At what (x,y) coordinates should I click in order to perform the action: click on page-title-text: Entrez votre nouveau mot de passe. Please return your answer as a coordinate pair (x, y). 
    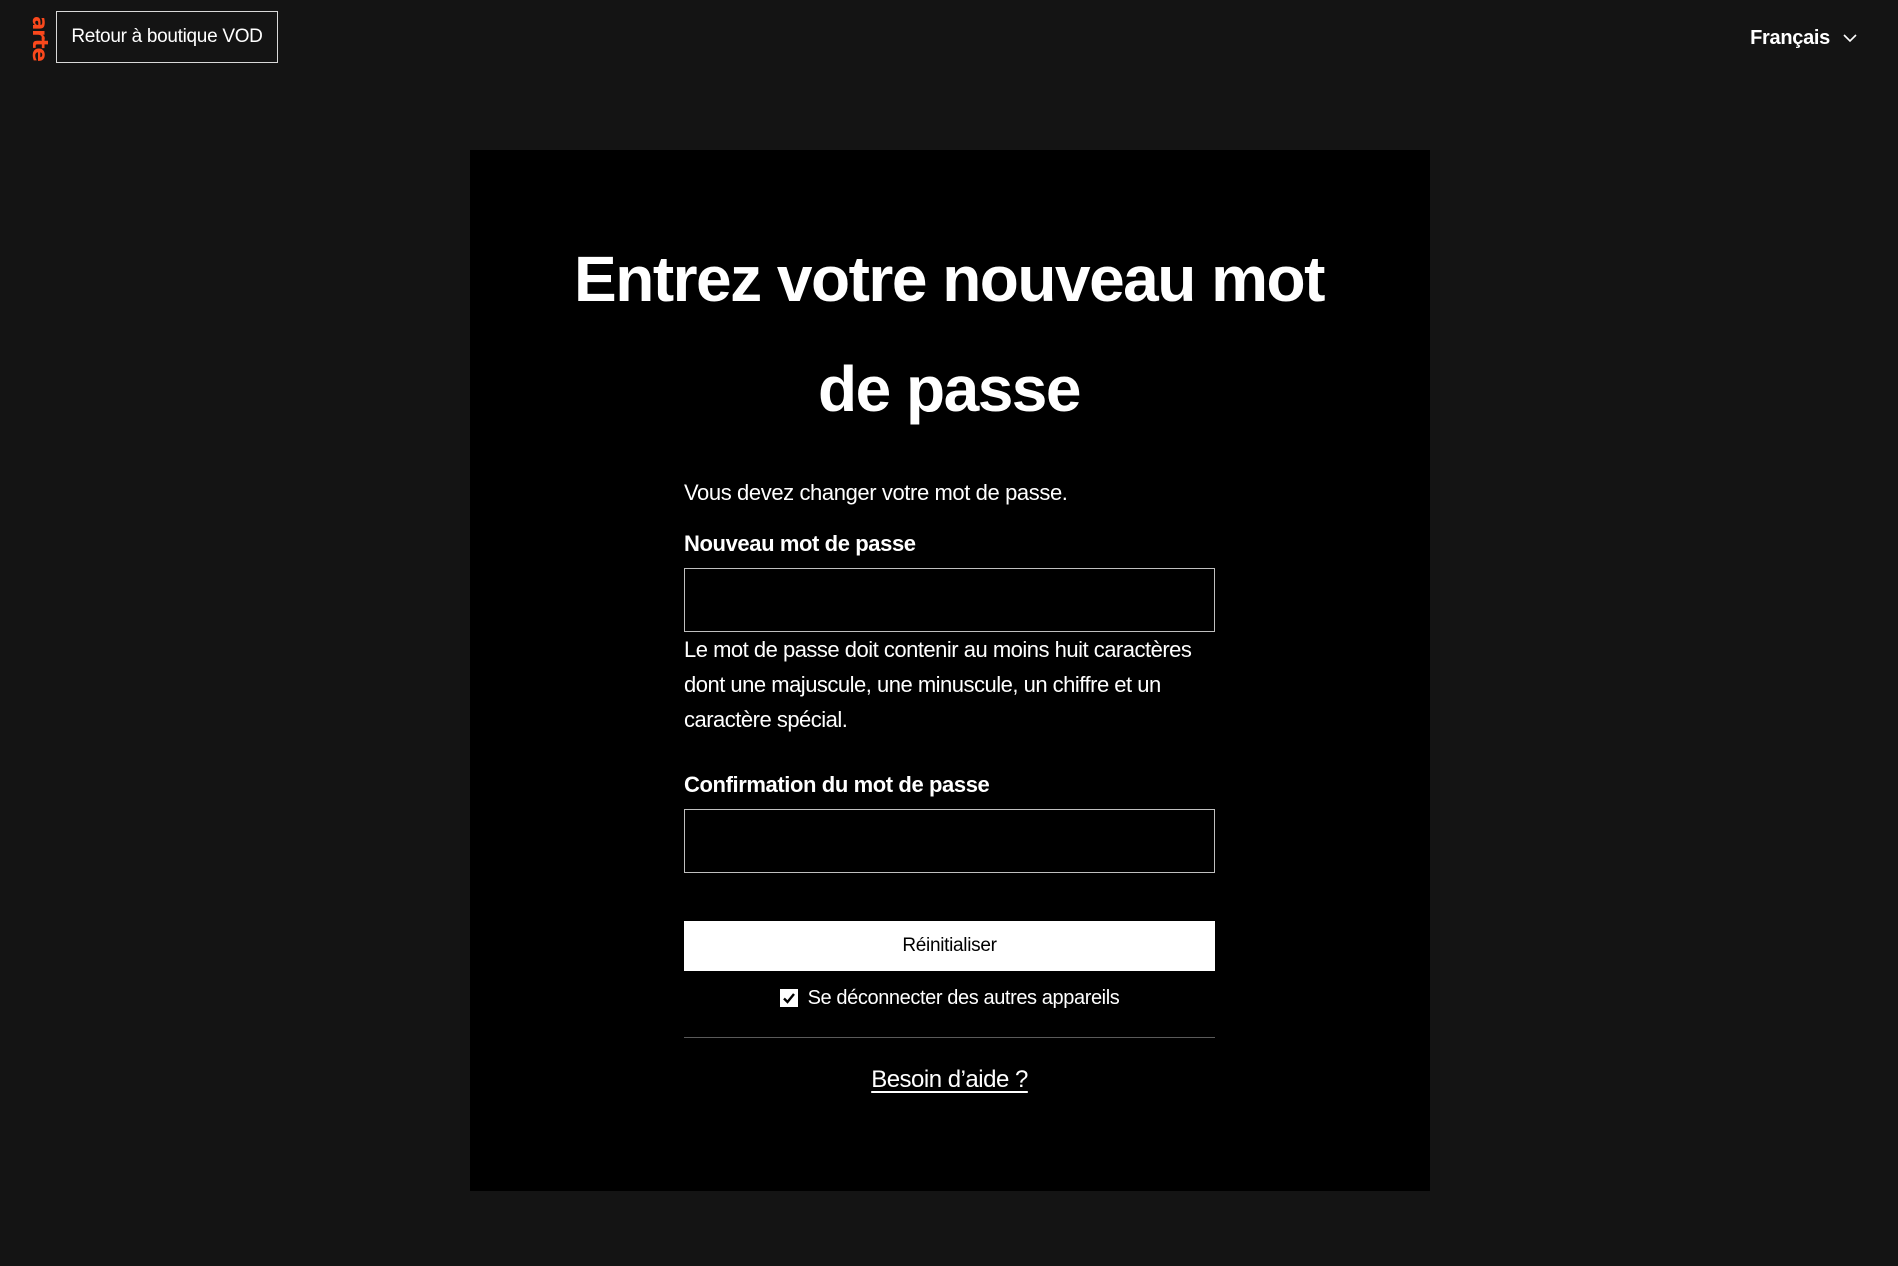
    Looking at the image, I should click on (949, 334).